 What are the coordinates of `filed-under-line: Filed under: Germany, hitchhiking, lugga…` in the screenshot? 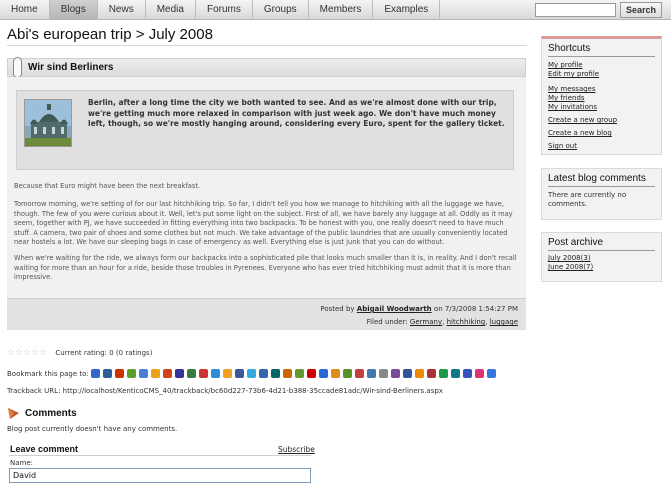 It's located at (442, 322).